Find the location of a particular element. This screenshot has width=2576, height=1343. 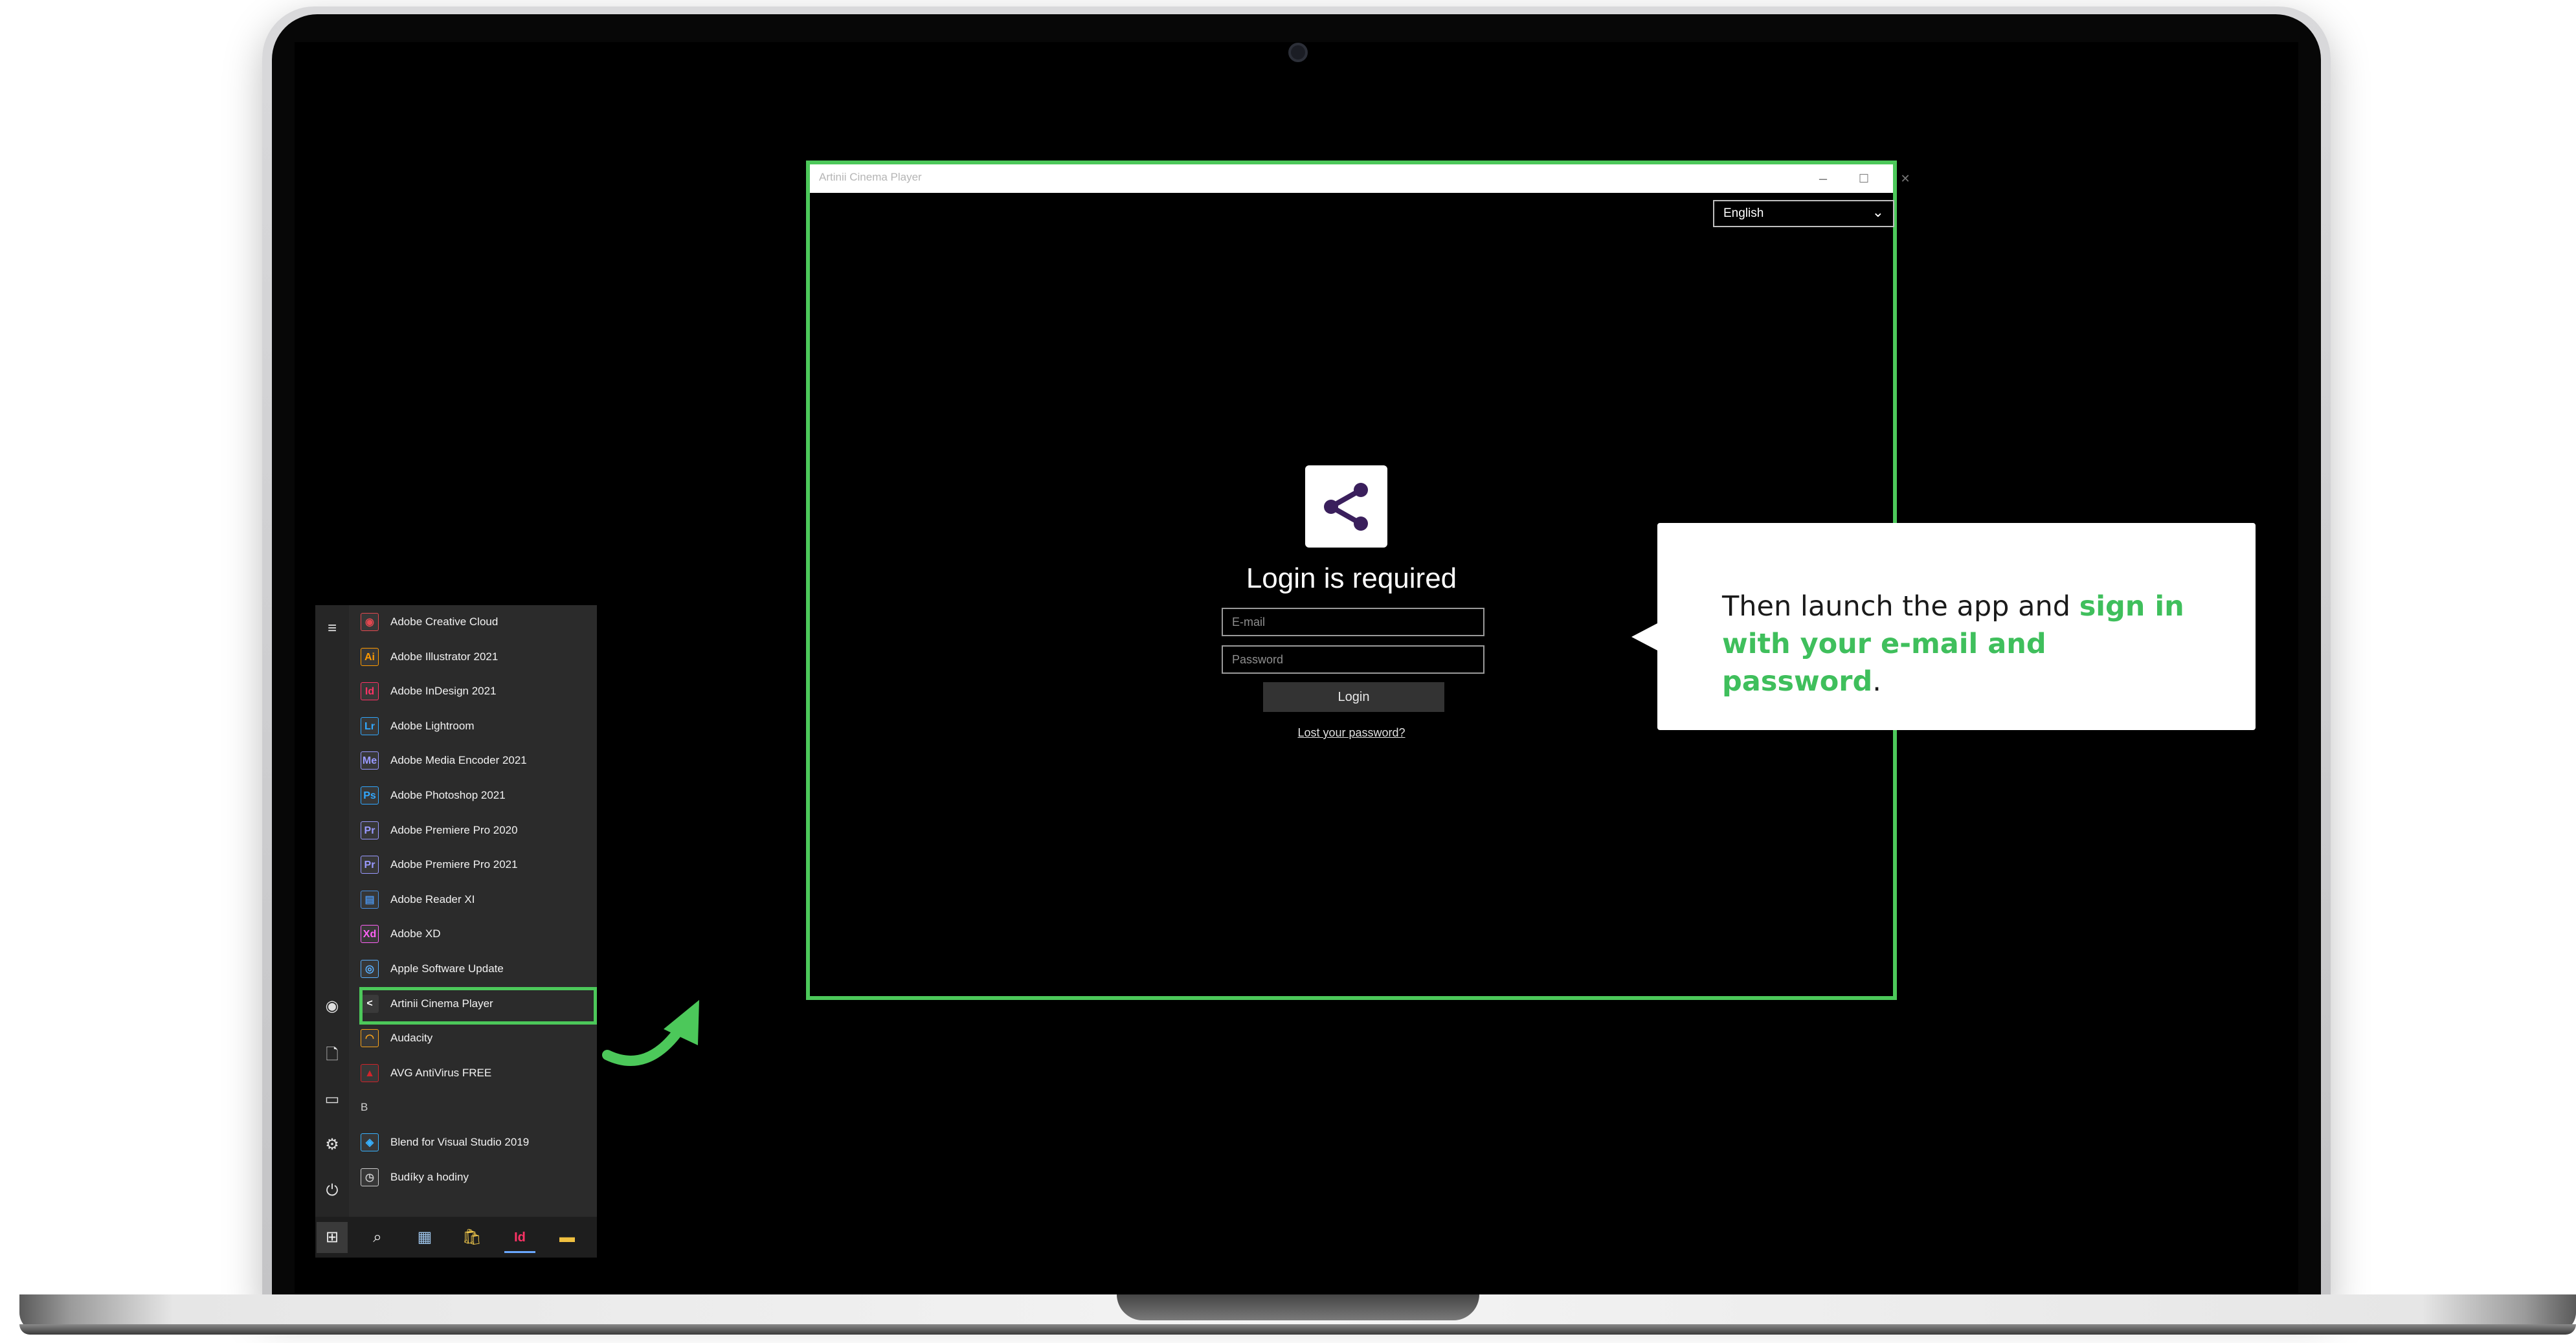

app-logo is located at coordinates (1346, 506).